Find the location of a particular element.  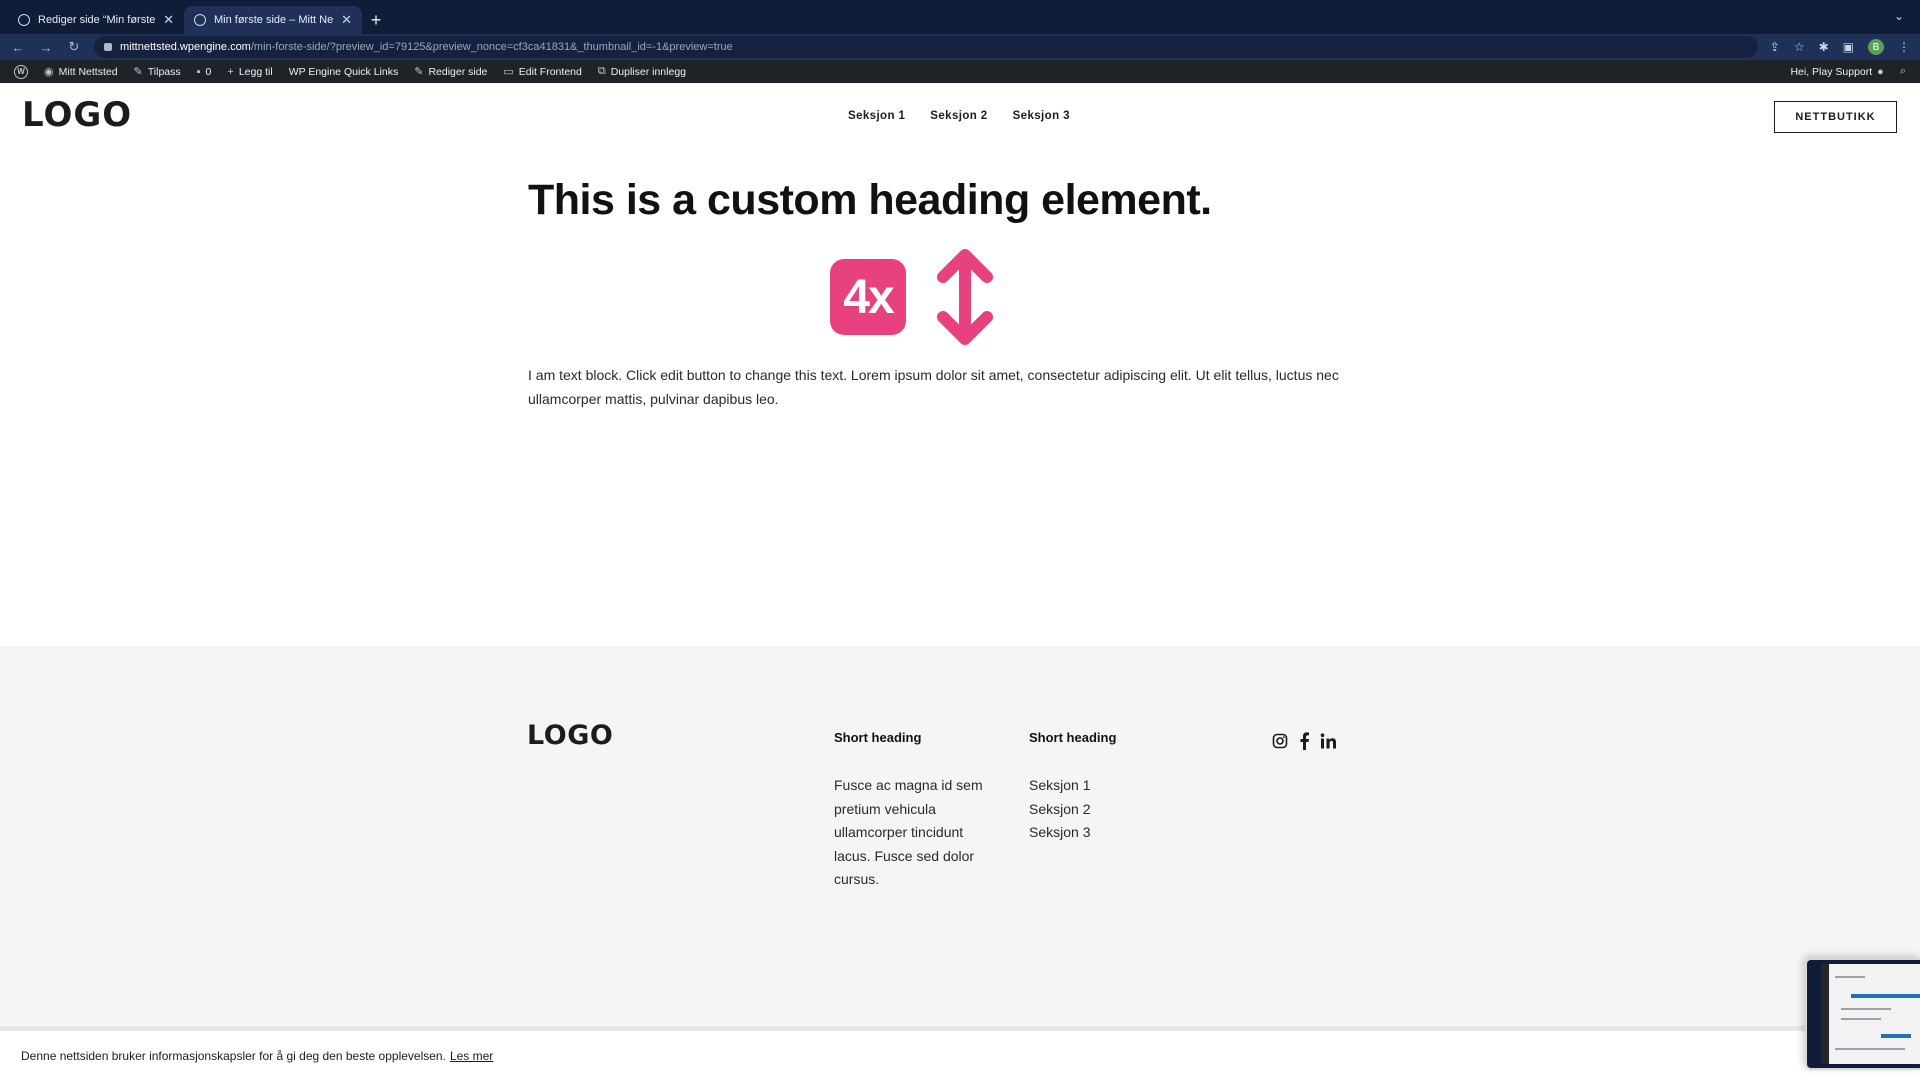

site-name-label: Mitt Nettsted is located at coordinates (88, 71).